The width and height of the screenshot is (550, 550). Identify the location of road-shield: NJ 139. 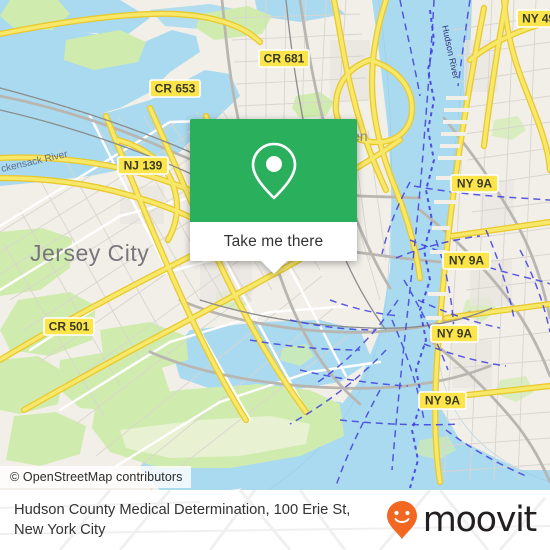
(143, 165).